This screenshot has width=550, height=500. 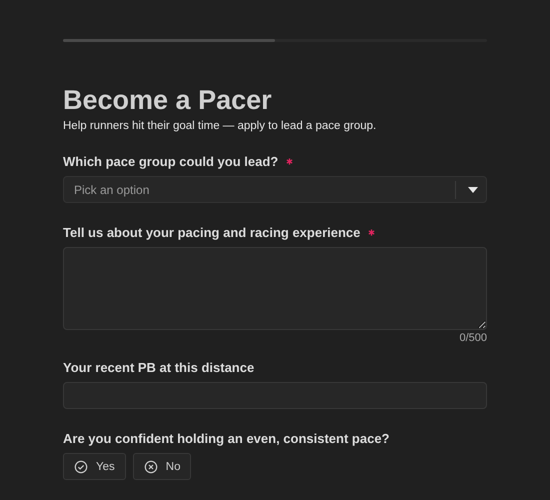 What do you see at coordinates (211, 232) in the screenshot?
I see `field-label: Tell us about your pacing and racing experience` at bounding box center [211, 232].